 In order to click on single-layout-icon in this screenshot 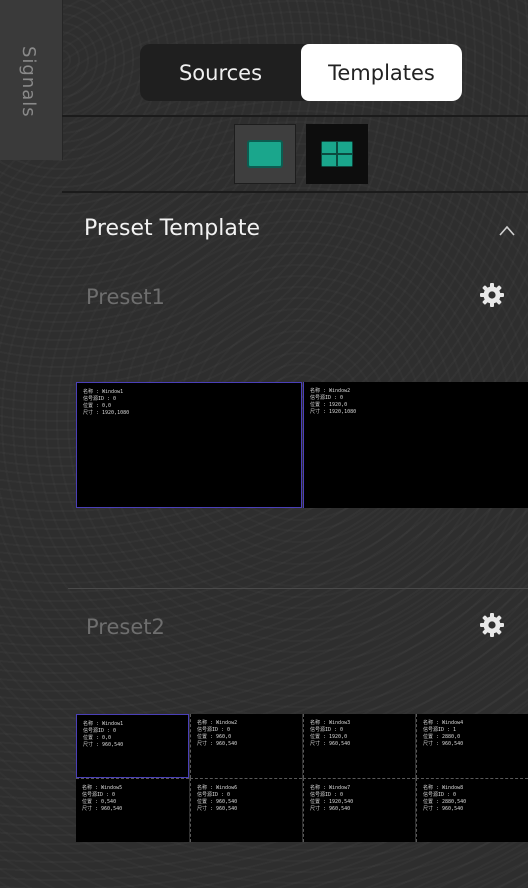, I will do `click(265, 154)`.